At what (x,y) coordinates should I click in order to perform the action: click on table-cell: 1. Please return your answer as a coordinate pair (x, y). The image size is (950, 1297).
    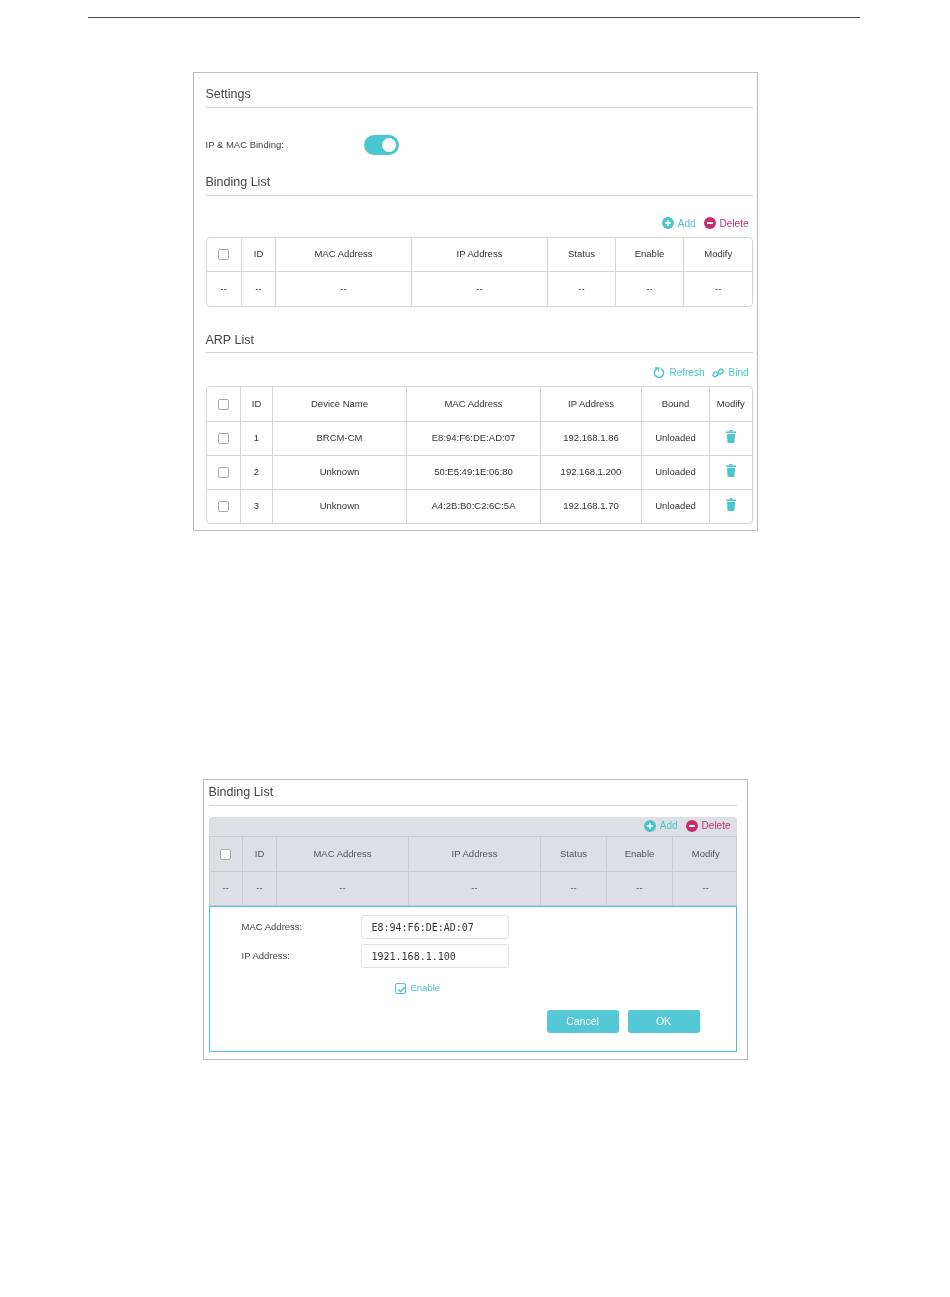
    Looking at the image, I should click on (256, 438).